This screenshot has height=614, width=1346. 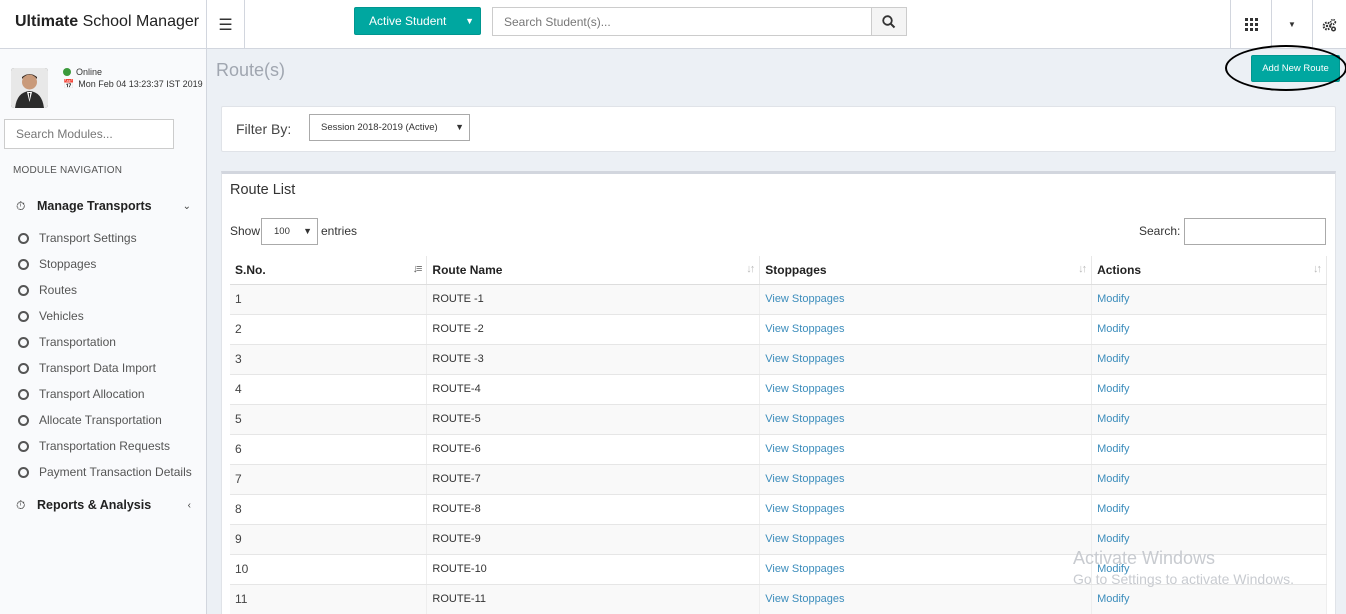 I want to click on menu-toggle-button: ☰, so click(x=226, y=24).